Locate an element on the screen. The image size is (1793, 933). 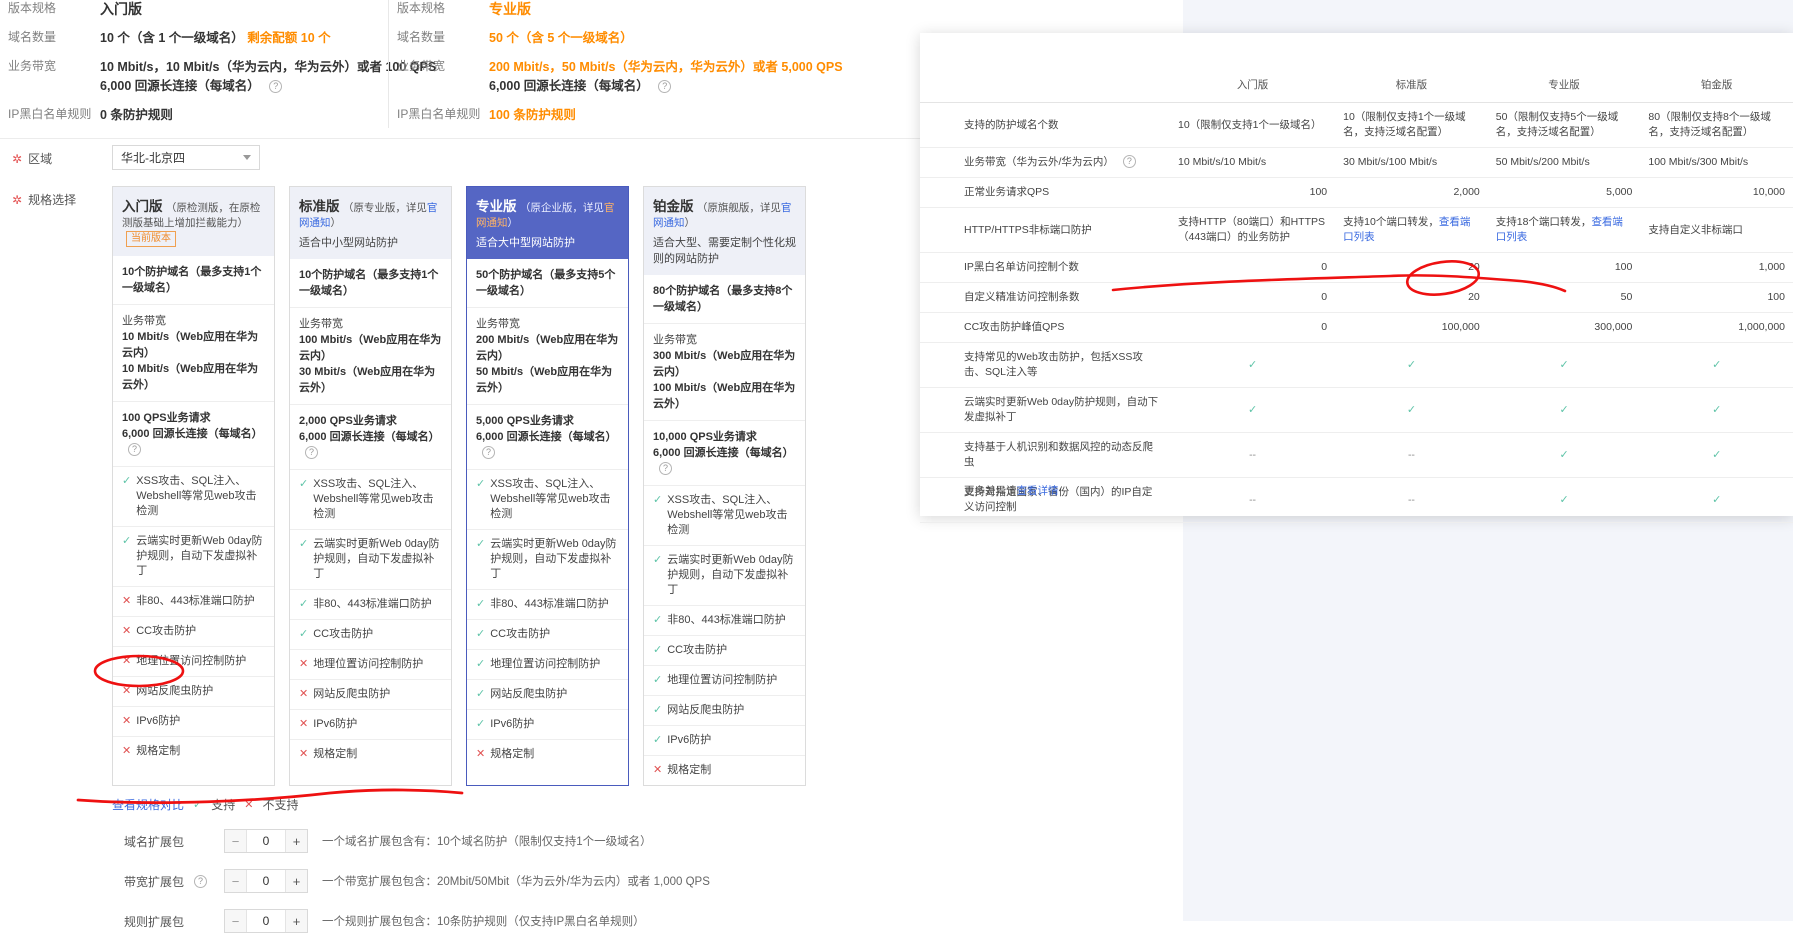
card-title: 标准版 is located at coordinates (319, 206).